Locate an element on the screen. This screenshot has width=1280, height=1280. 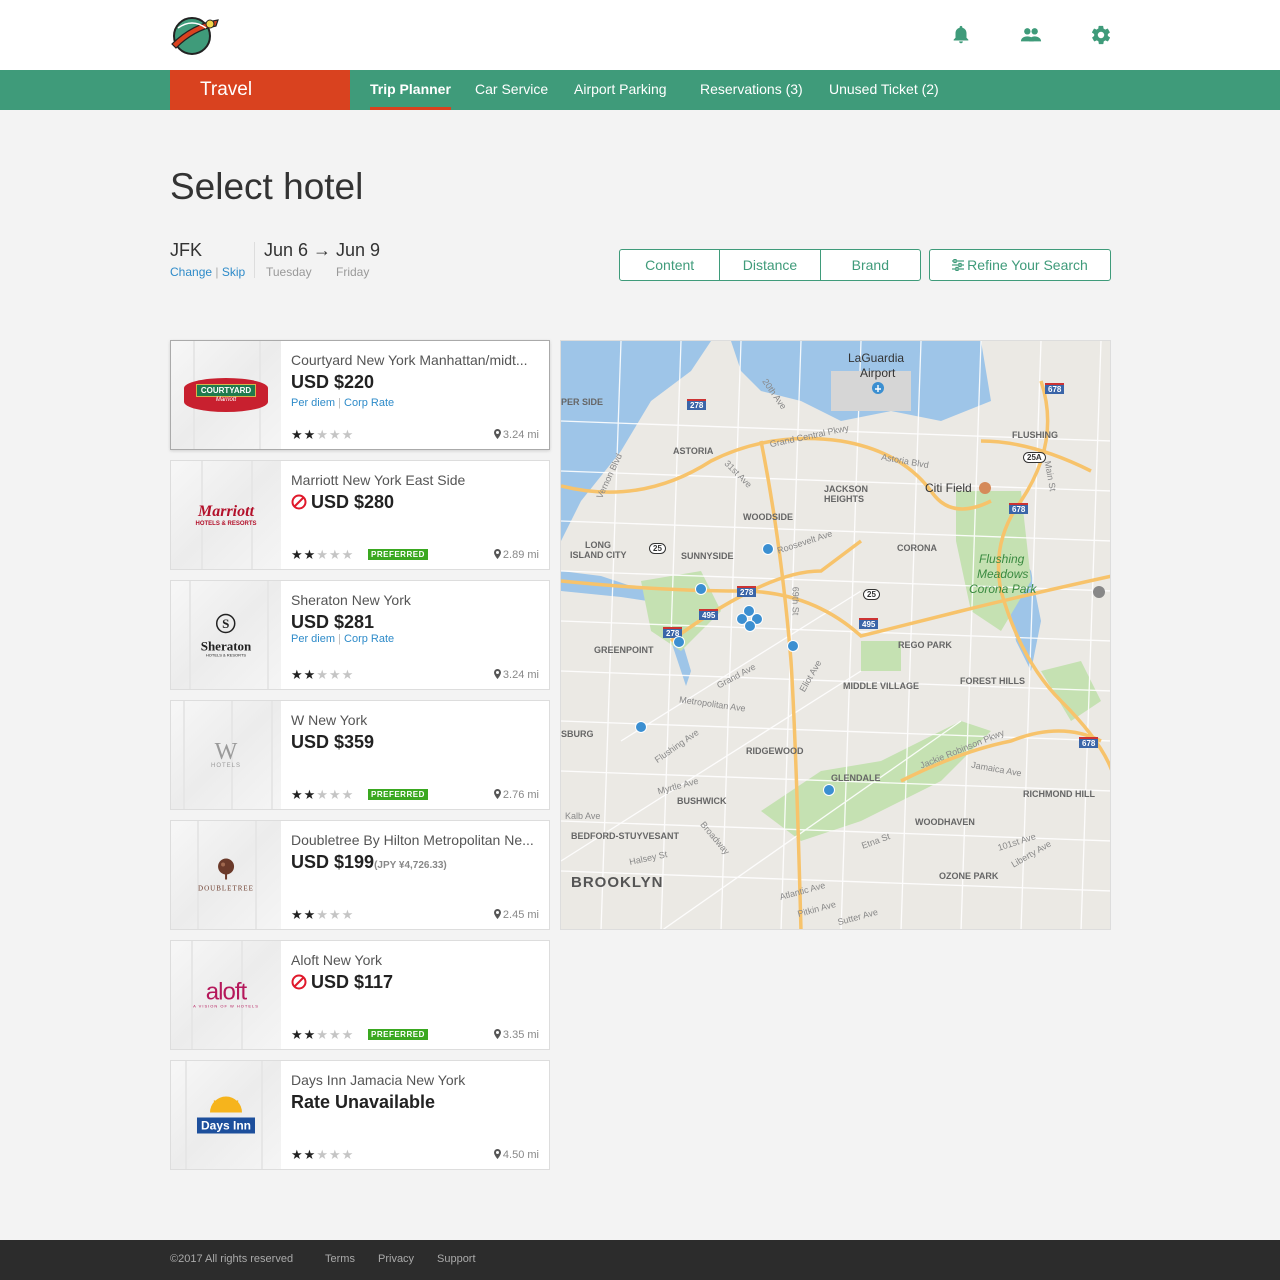
hotel-photo: Days Inn is located at coordinates (226, 1115).